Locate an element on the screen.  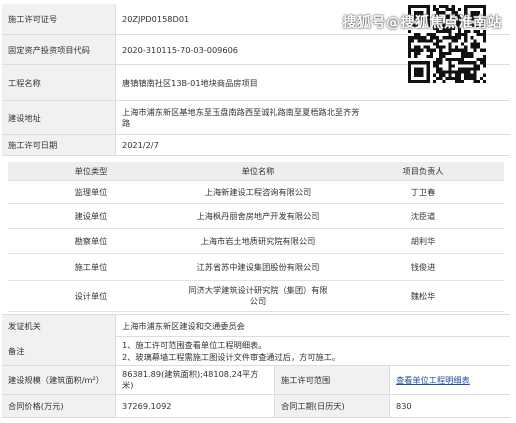
scale-value: 86381.89(建筑面积);48108.24平方 米) is located at coordinates (197, 380).